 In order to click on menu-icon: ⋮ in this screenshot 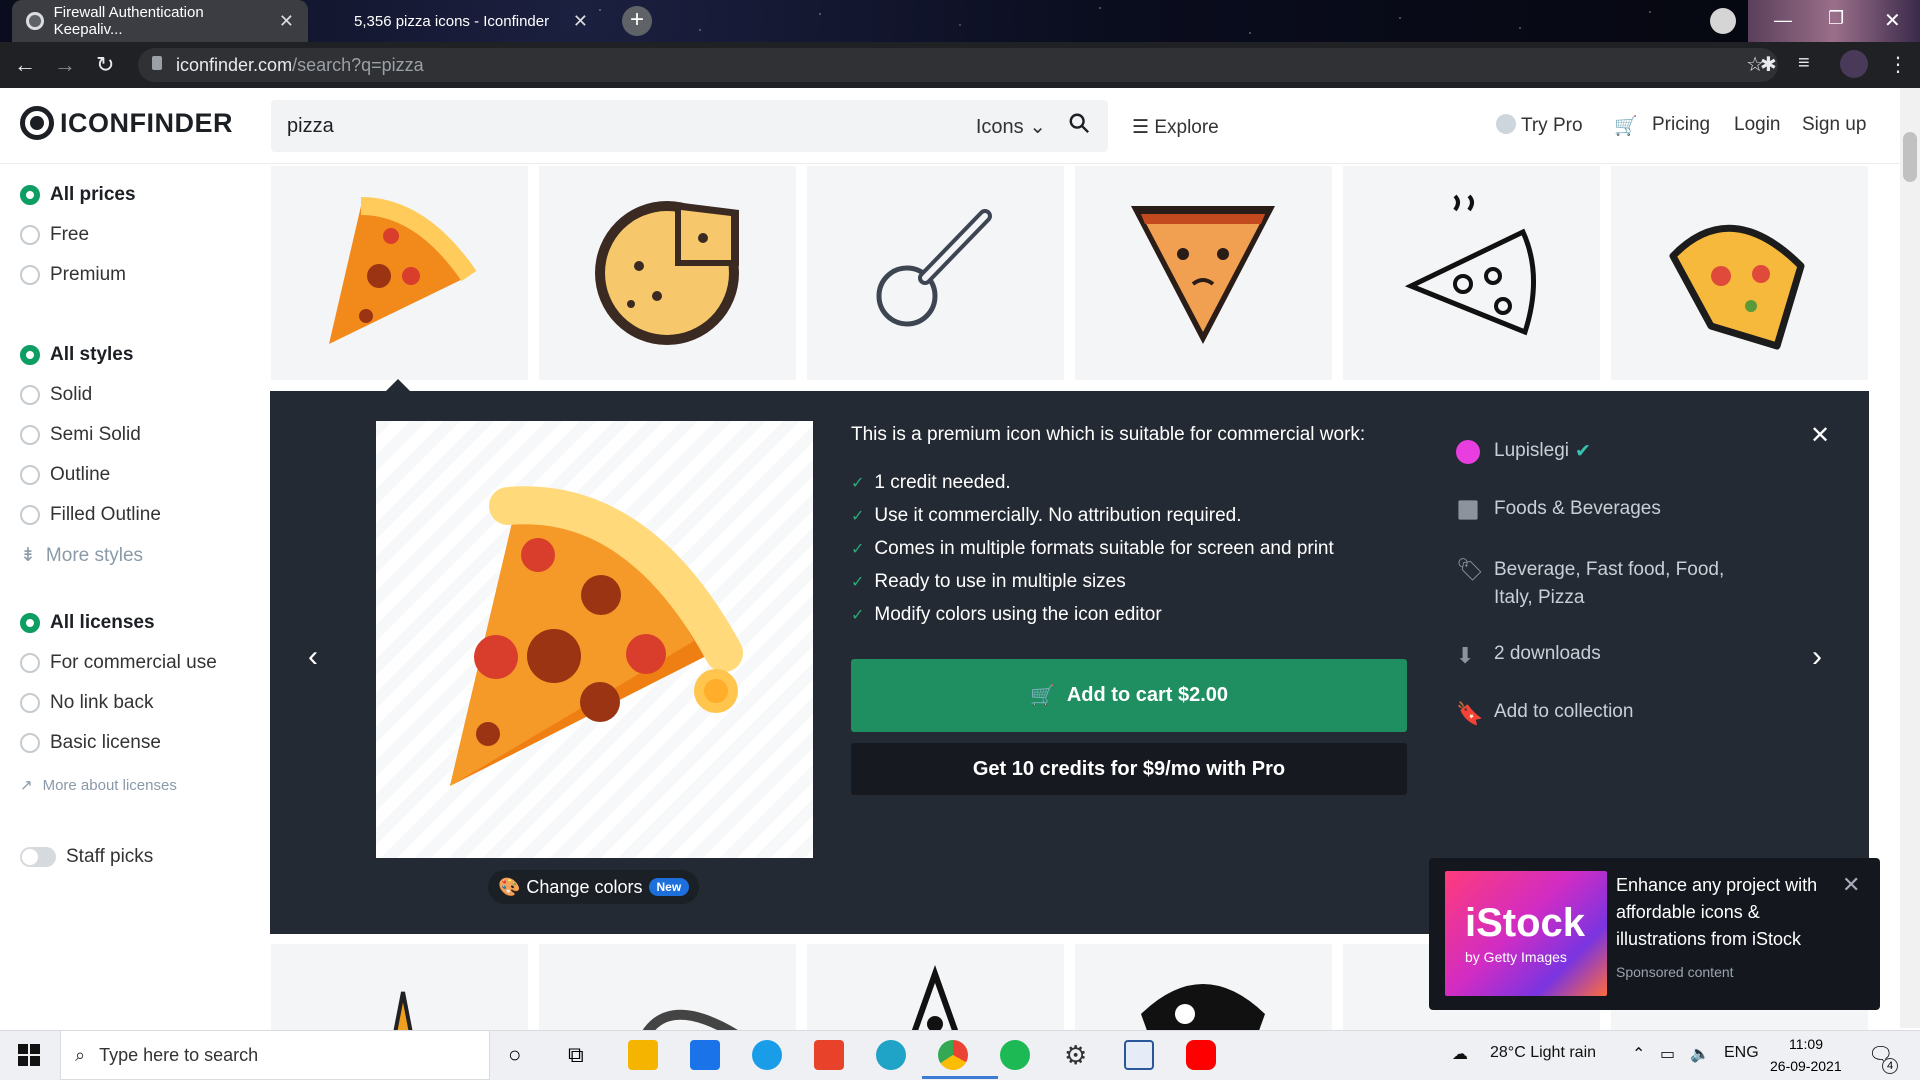, I will do `click(1898, 64)`.